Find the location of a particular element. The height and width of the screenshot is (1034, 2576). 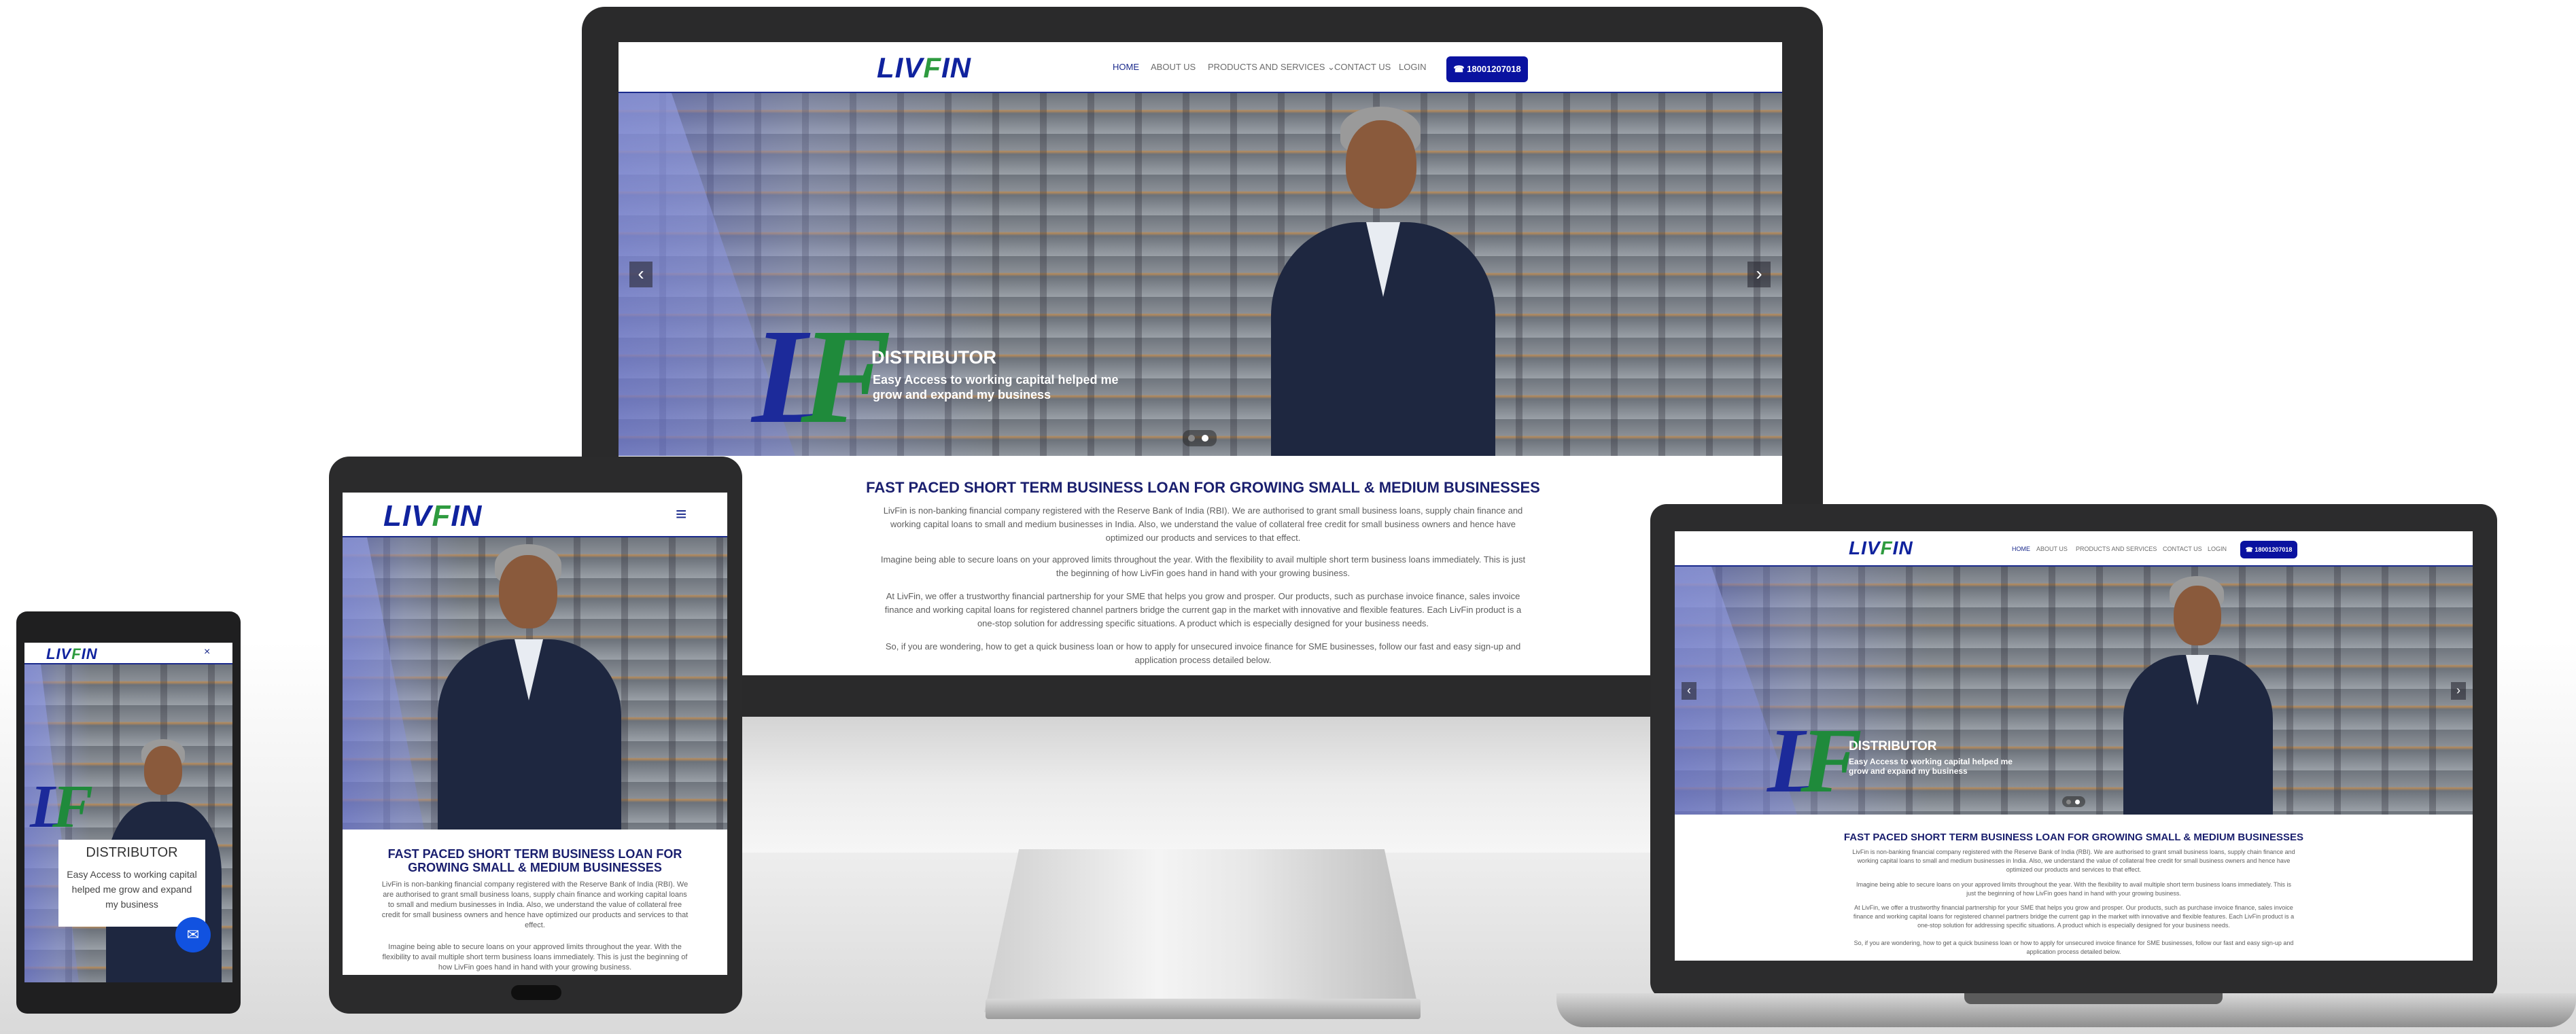

phone-button: ☎ 18001207018 is located at coordinates (1487, 69).